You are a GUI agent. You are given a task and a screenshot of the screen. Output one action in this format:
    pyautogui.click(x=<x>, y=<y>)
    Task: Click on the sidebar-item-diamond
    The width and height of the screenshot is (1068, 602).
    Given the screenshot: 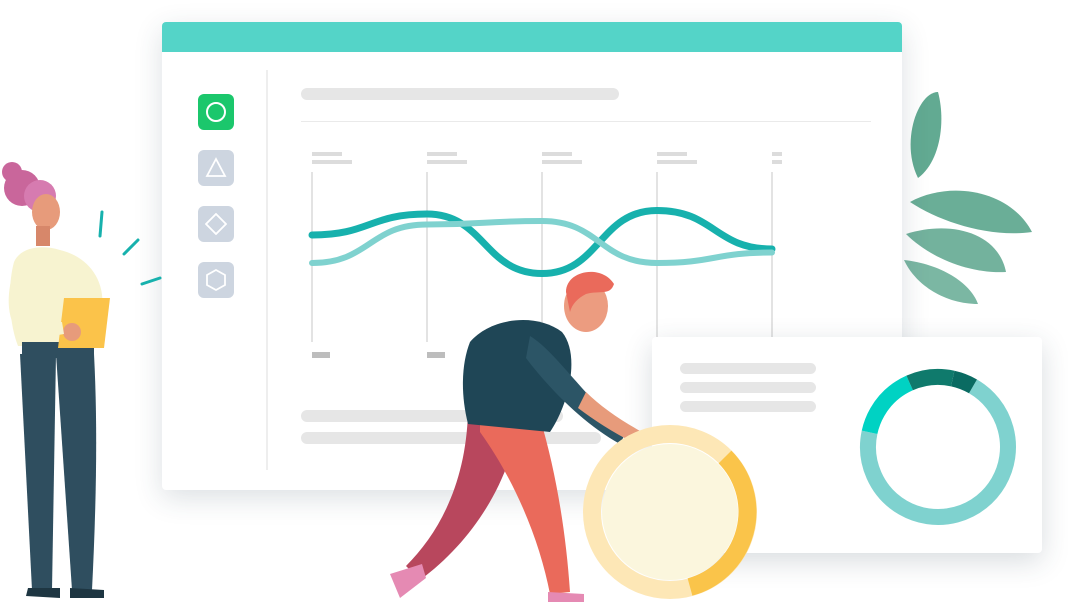 What is the action you would take?
    pyautogui.click(x=216, y=224)
    